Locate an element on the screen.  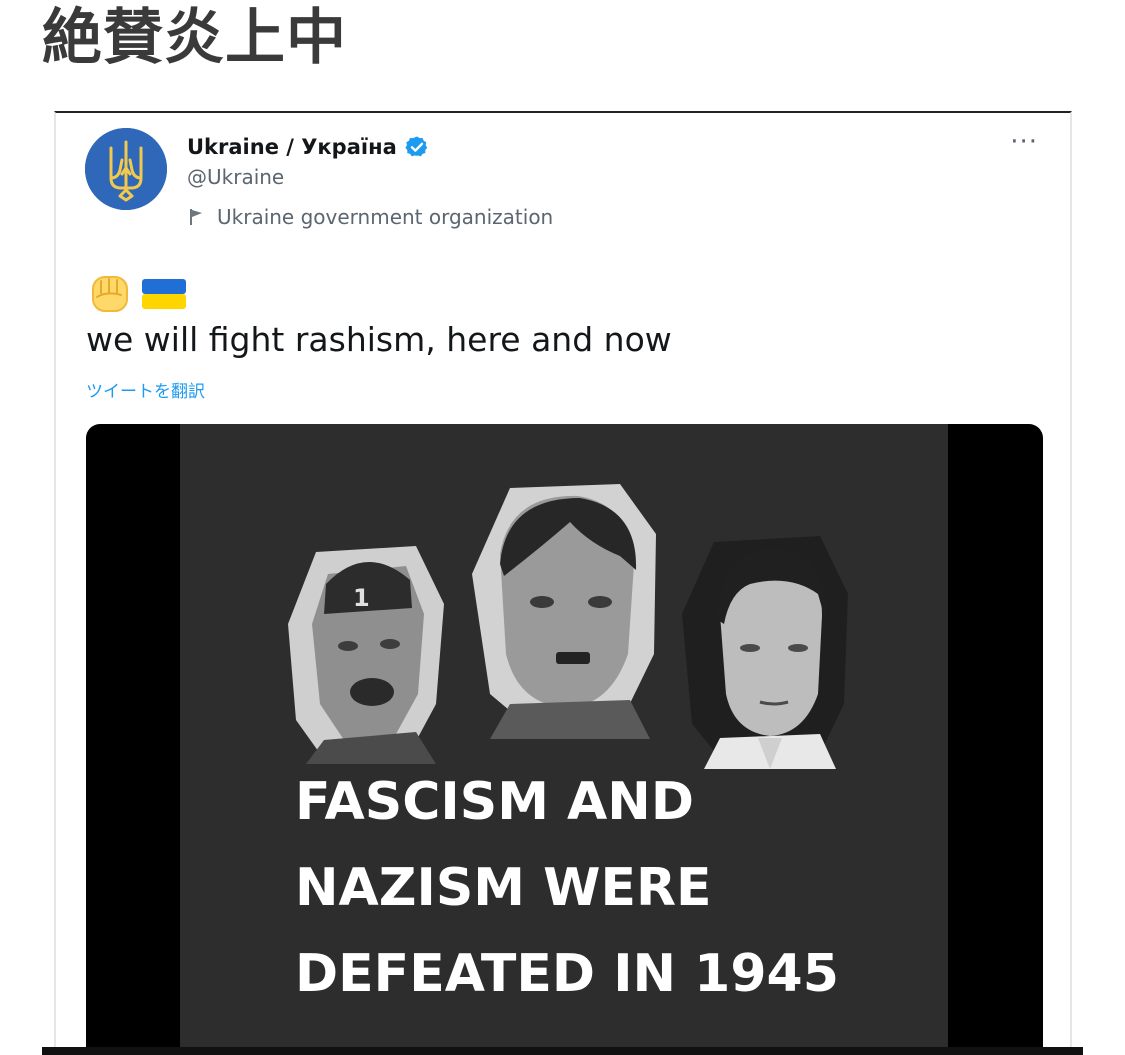
tweet-text: we will fight rashism, here and now is located at coordinates (379, 339).